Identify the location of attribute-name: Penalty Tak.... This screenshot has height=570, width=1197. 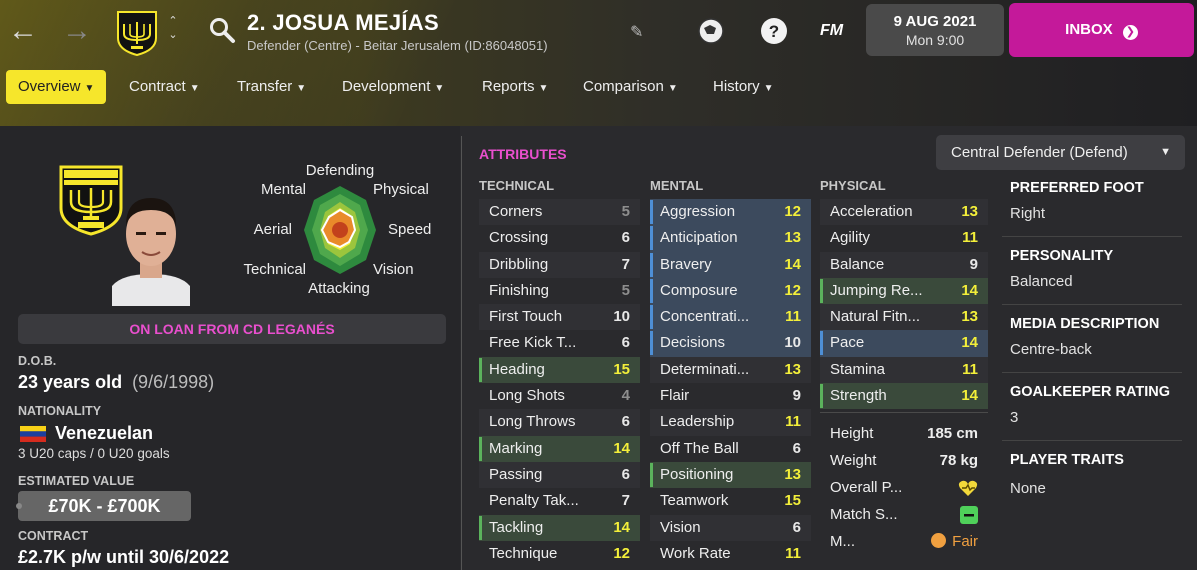
(534, 501).